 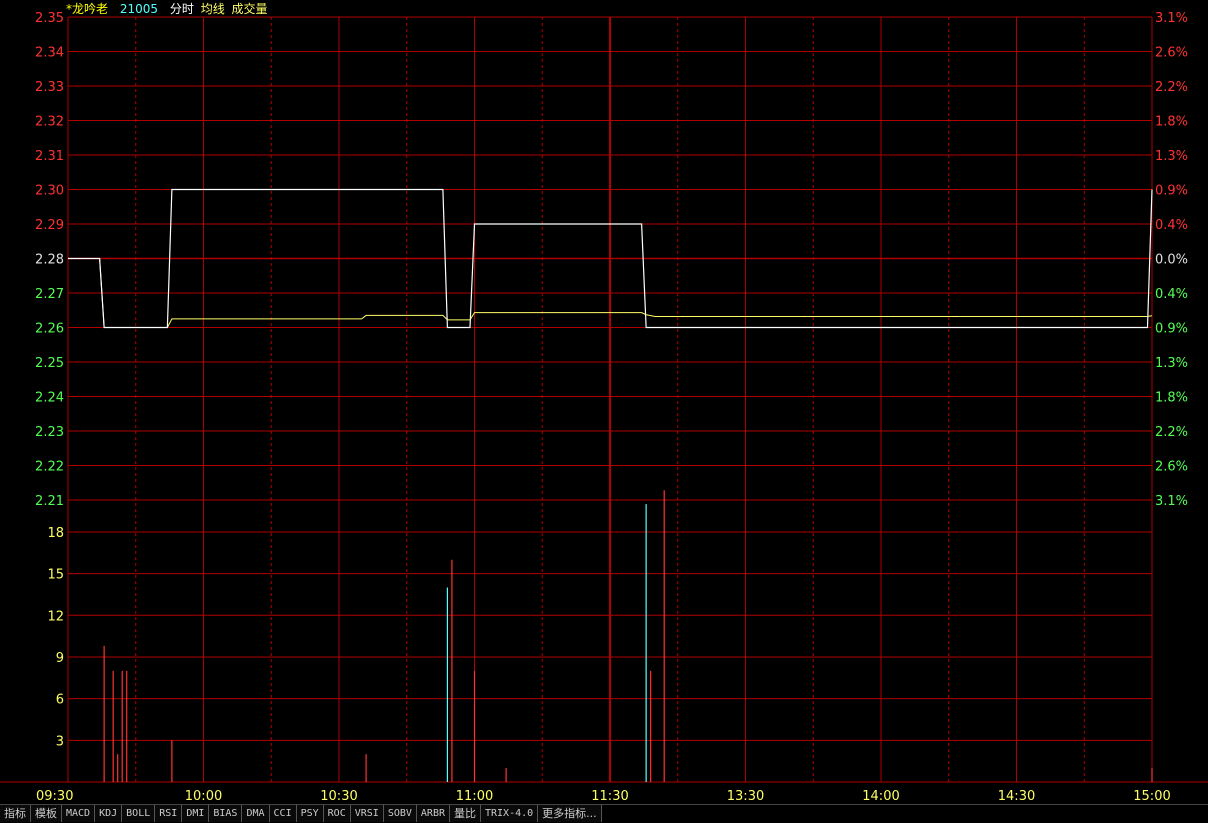 I want to click on time-tick-label: 11:00, so click(x=474, y=796).